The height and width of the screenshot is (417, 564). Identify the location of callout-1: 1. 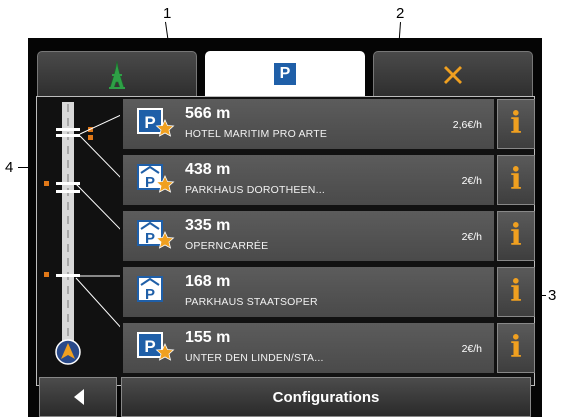
(167, 13).